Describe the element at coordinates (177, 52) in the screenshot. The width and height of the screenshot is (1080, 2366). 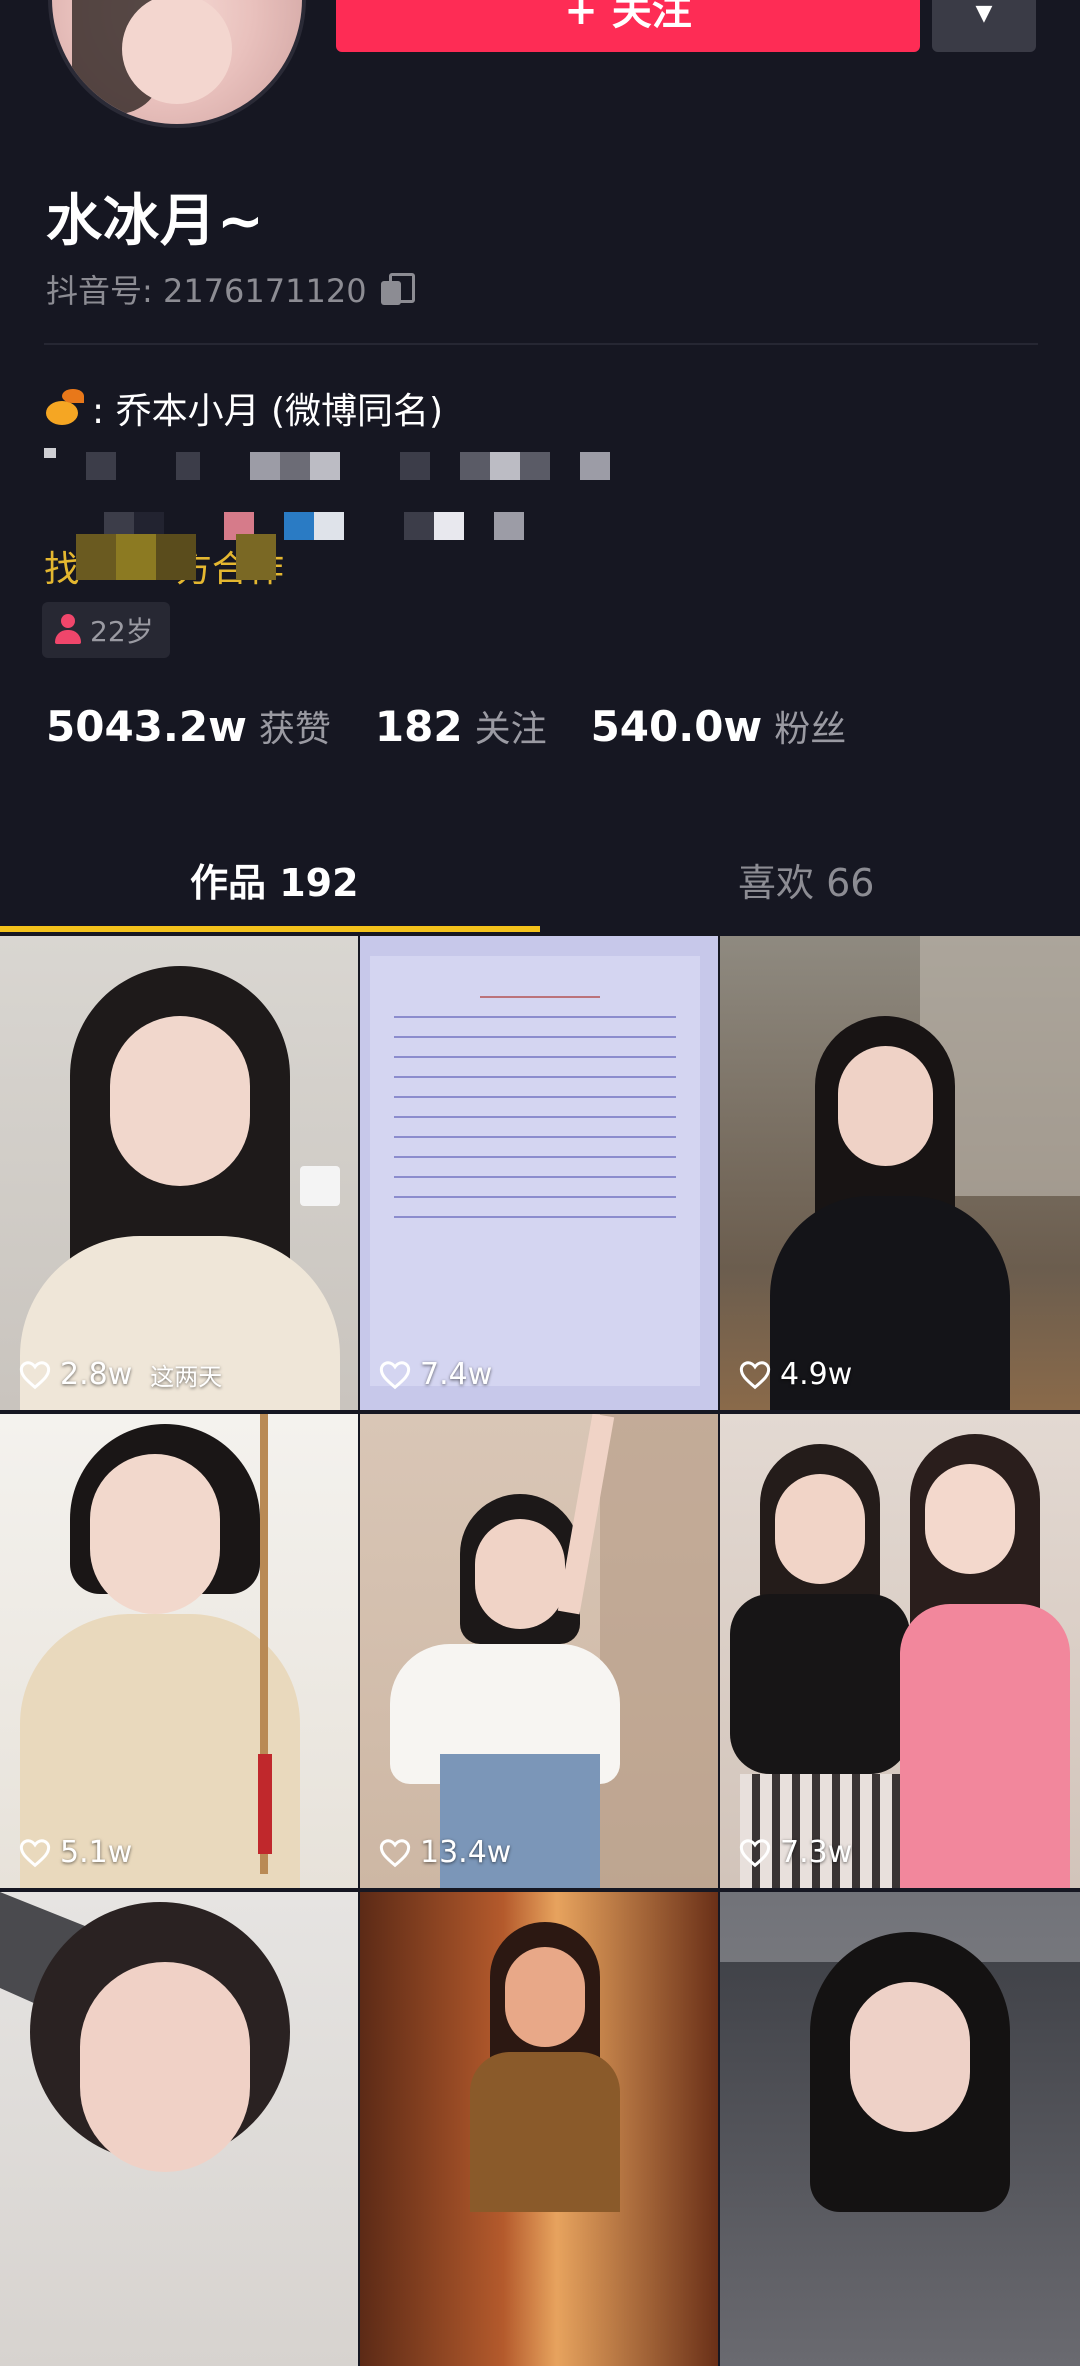
I see `avatar-face` at that location.